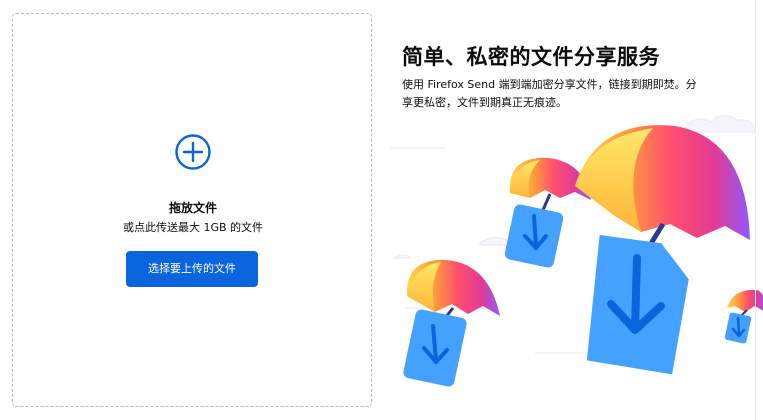 This screenshot has height=420, width=763. Describe the element at coordinates (662, 250) in the screenshot. I see `parachute-large` at that location.